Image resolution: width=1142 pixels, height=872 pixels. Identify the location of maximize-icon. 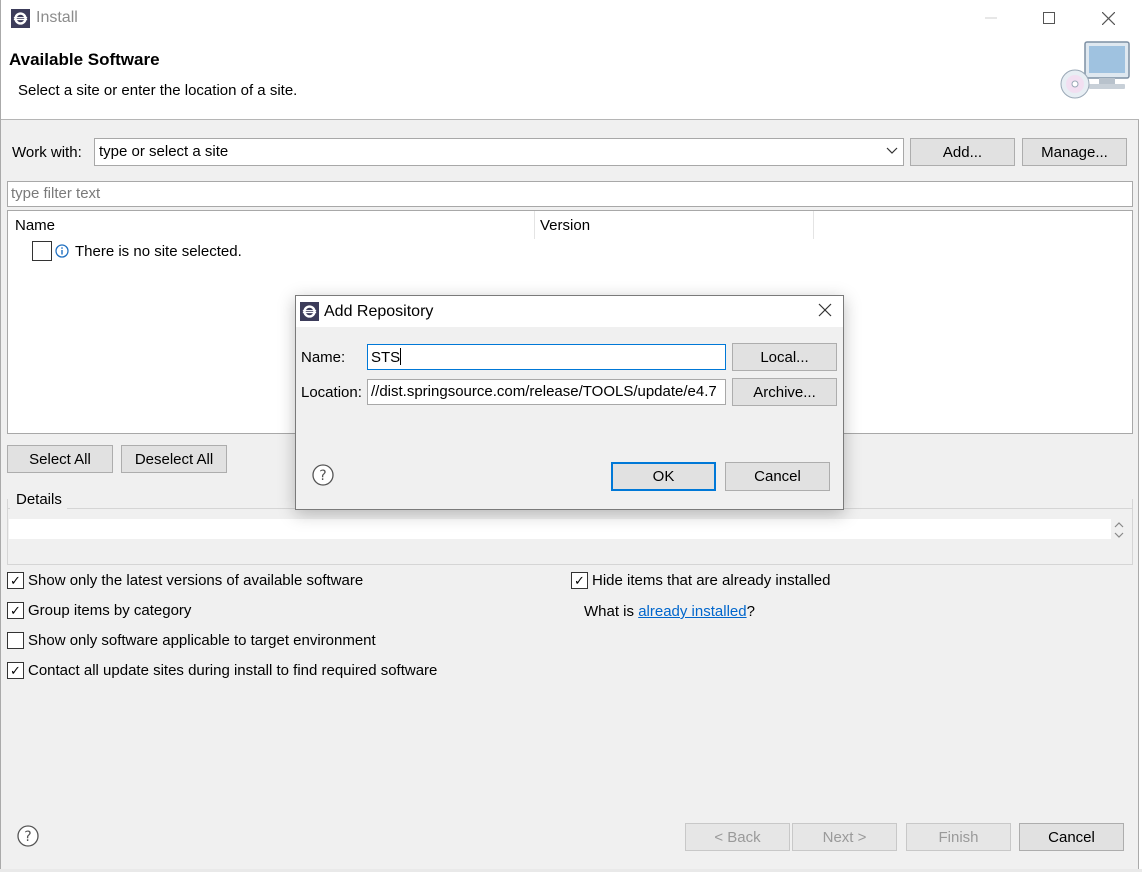
(1049, 18).